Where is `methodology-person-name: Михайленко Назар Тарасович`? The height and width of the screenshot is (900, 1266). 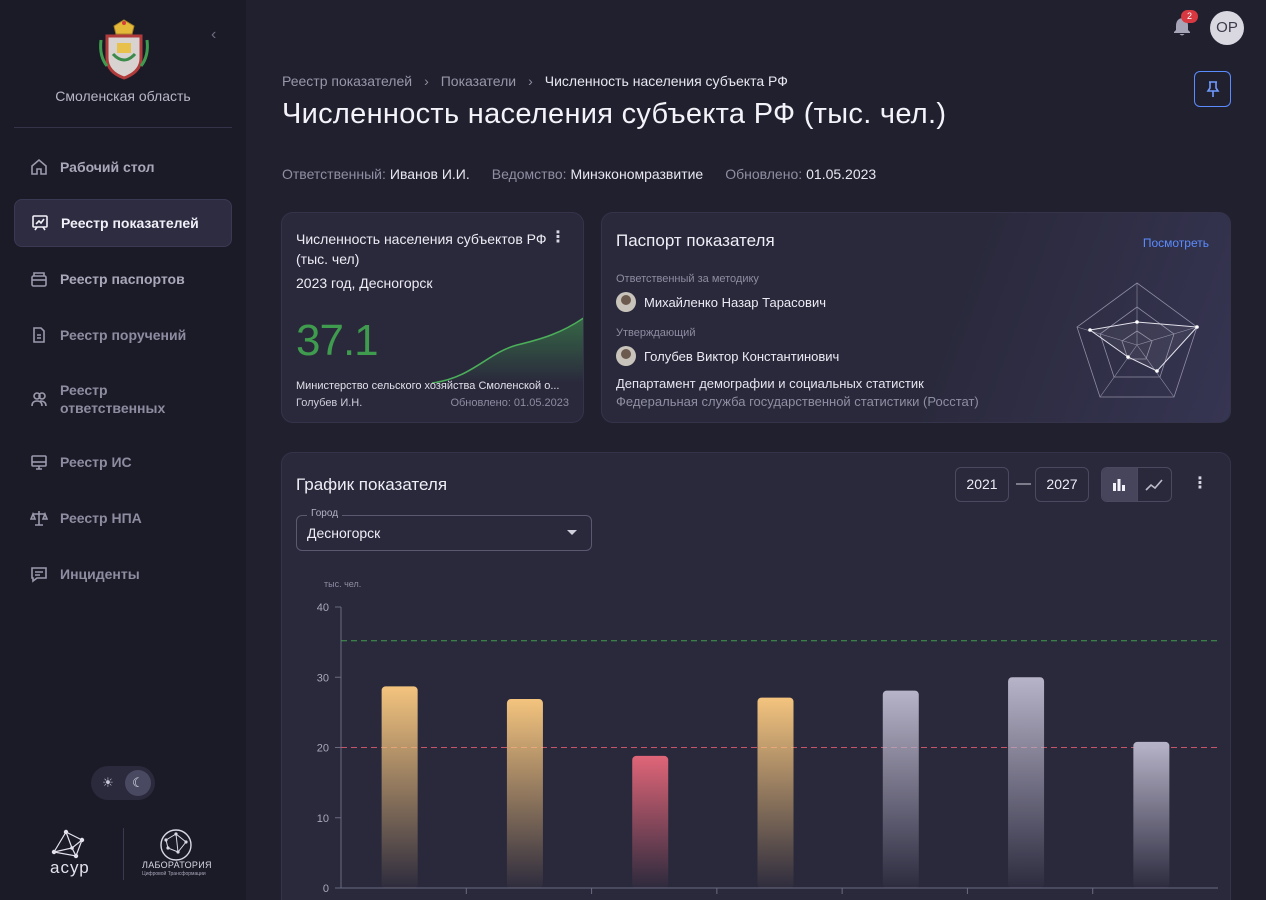 methodology-person-name: Михайленко Назар Тарасович is located at coordinates (735, 302).